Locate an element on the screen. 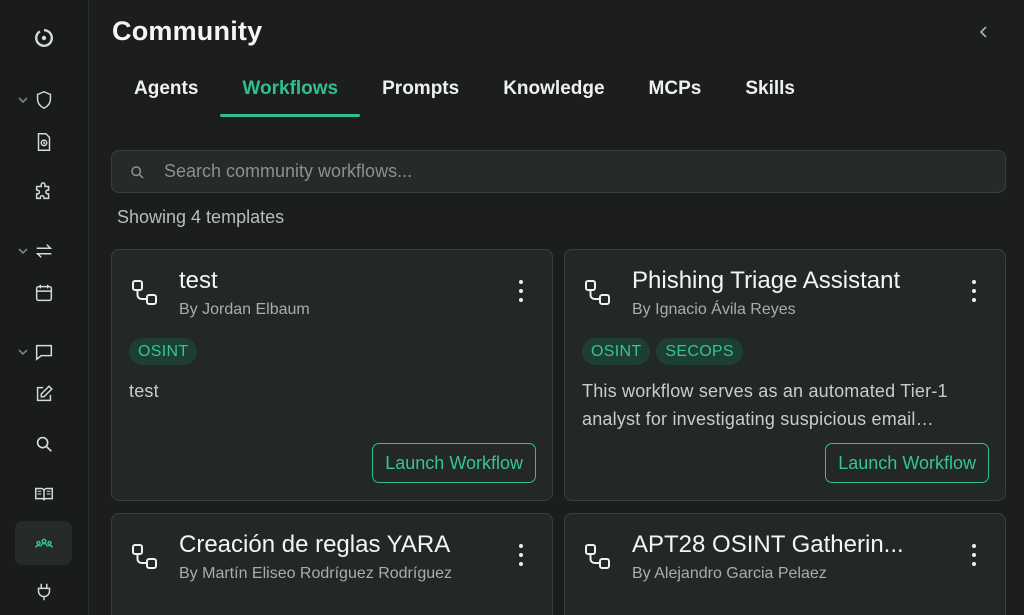  tab-workflows: Workflows is located at coordinates (290, 94).